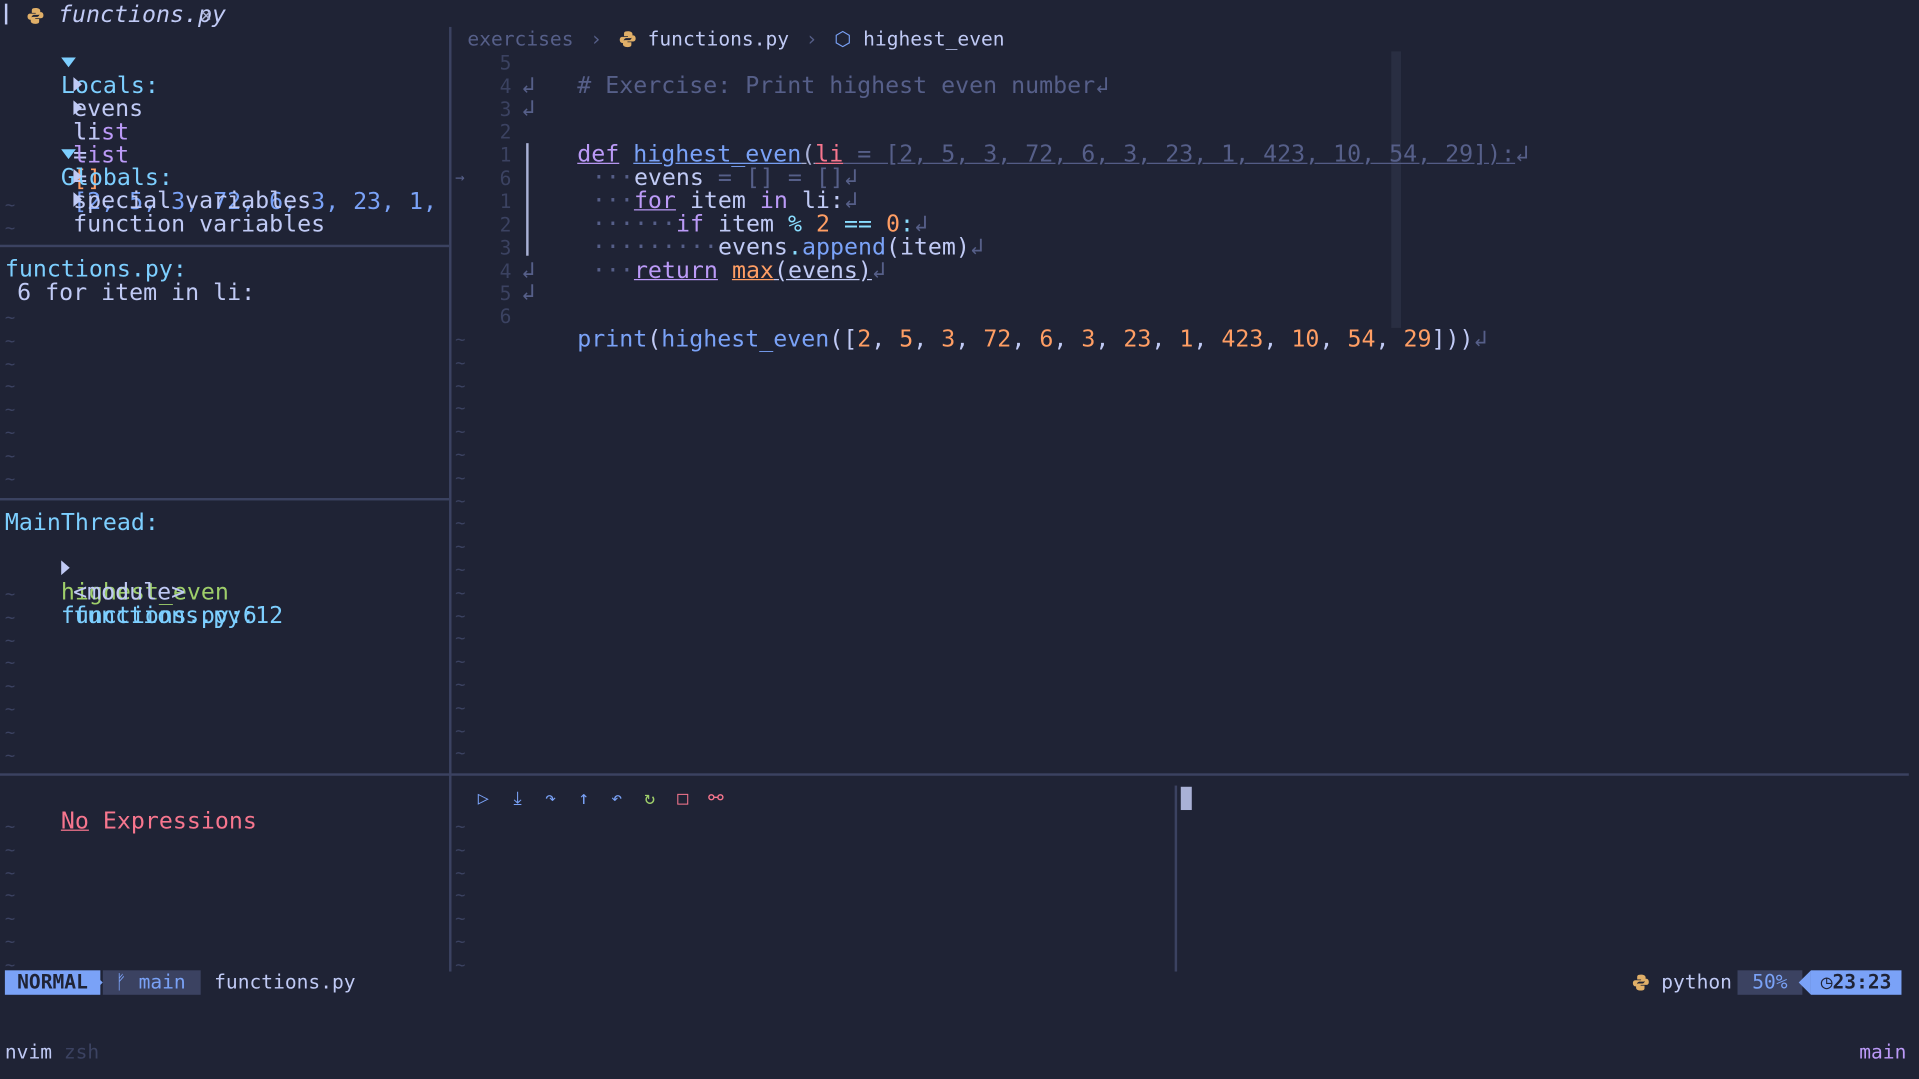 The width and height of the screenshot is (1919, 1079). What do you see at coordinates (82, 522) in the screenshot?
I see `thread-label: MainThread:` at bounding box center [82, 522].